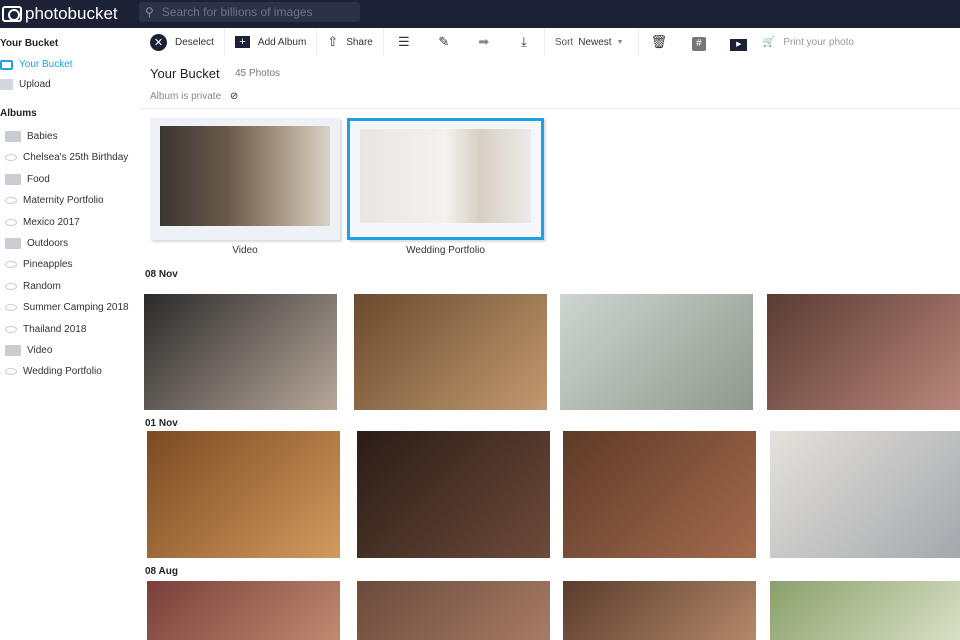 The width and height of the screenshot is (960, 640). Describe the element at coordinates (524, 42) in the screenshot. I see `download-icon: ⤓` at that location.